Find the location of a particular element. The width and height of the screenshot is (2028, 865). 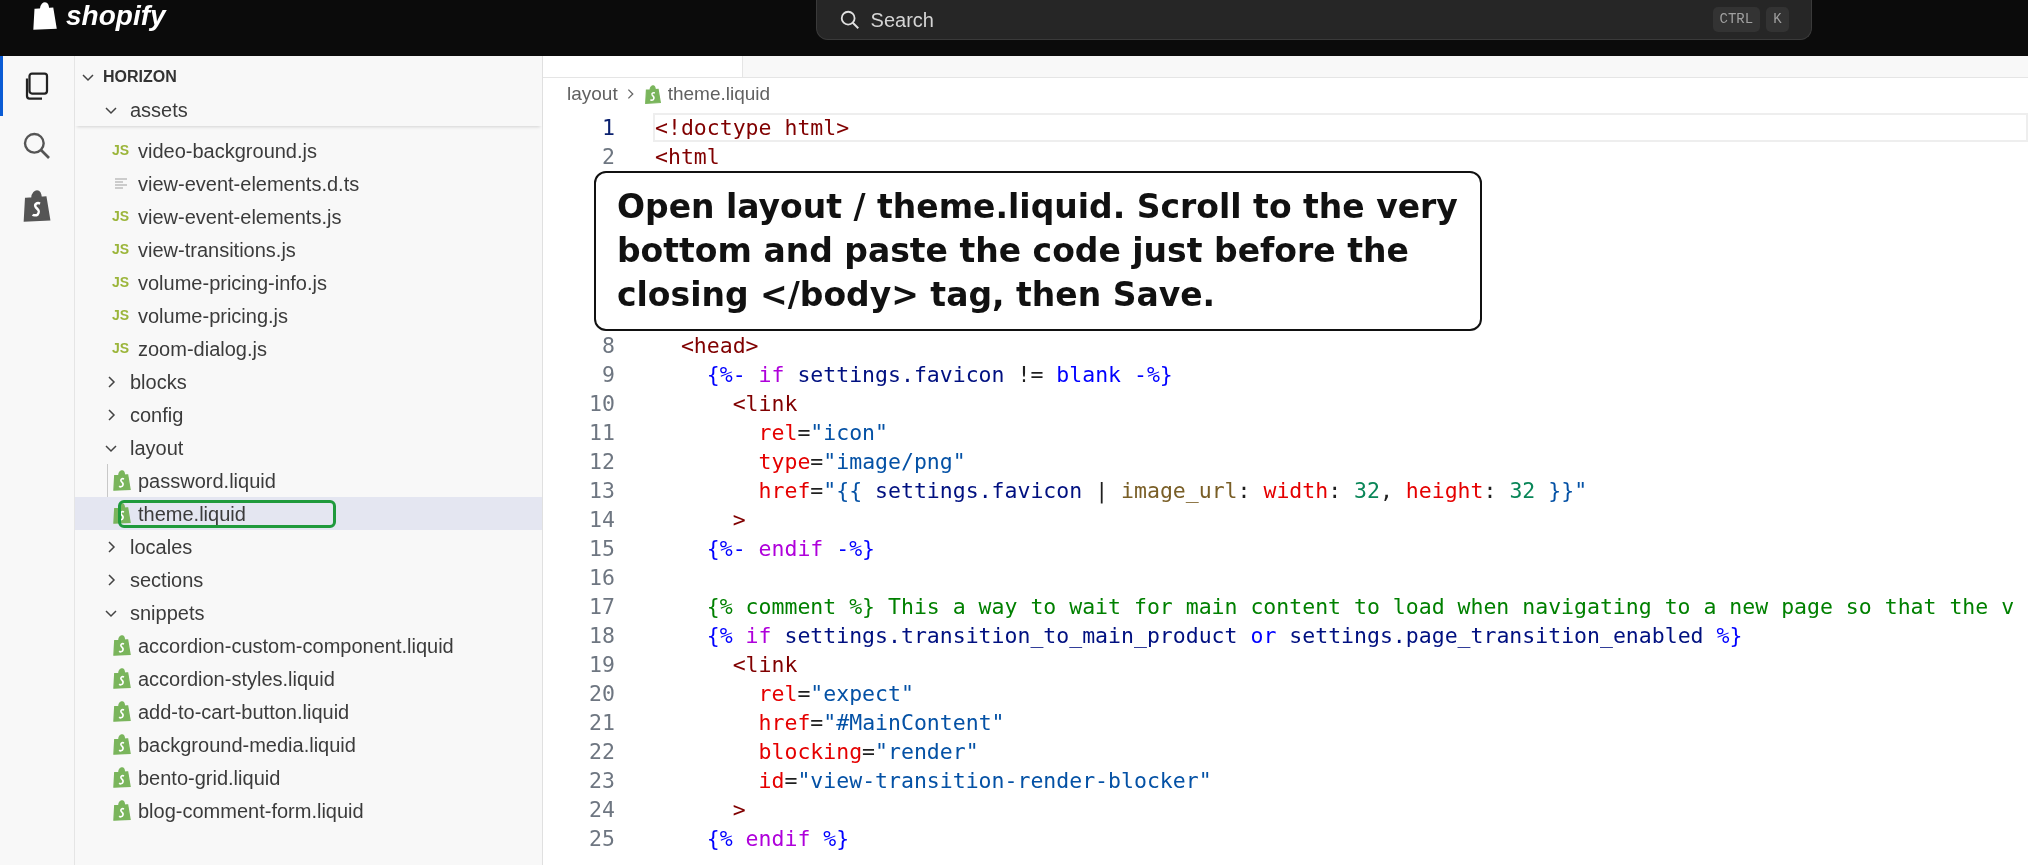

folder-item: snippets is located at coordinates (308, 612).